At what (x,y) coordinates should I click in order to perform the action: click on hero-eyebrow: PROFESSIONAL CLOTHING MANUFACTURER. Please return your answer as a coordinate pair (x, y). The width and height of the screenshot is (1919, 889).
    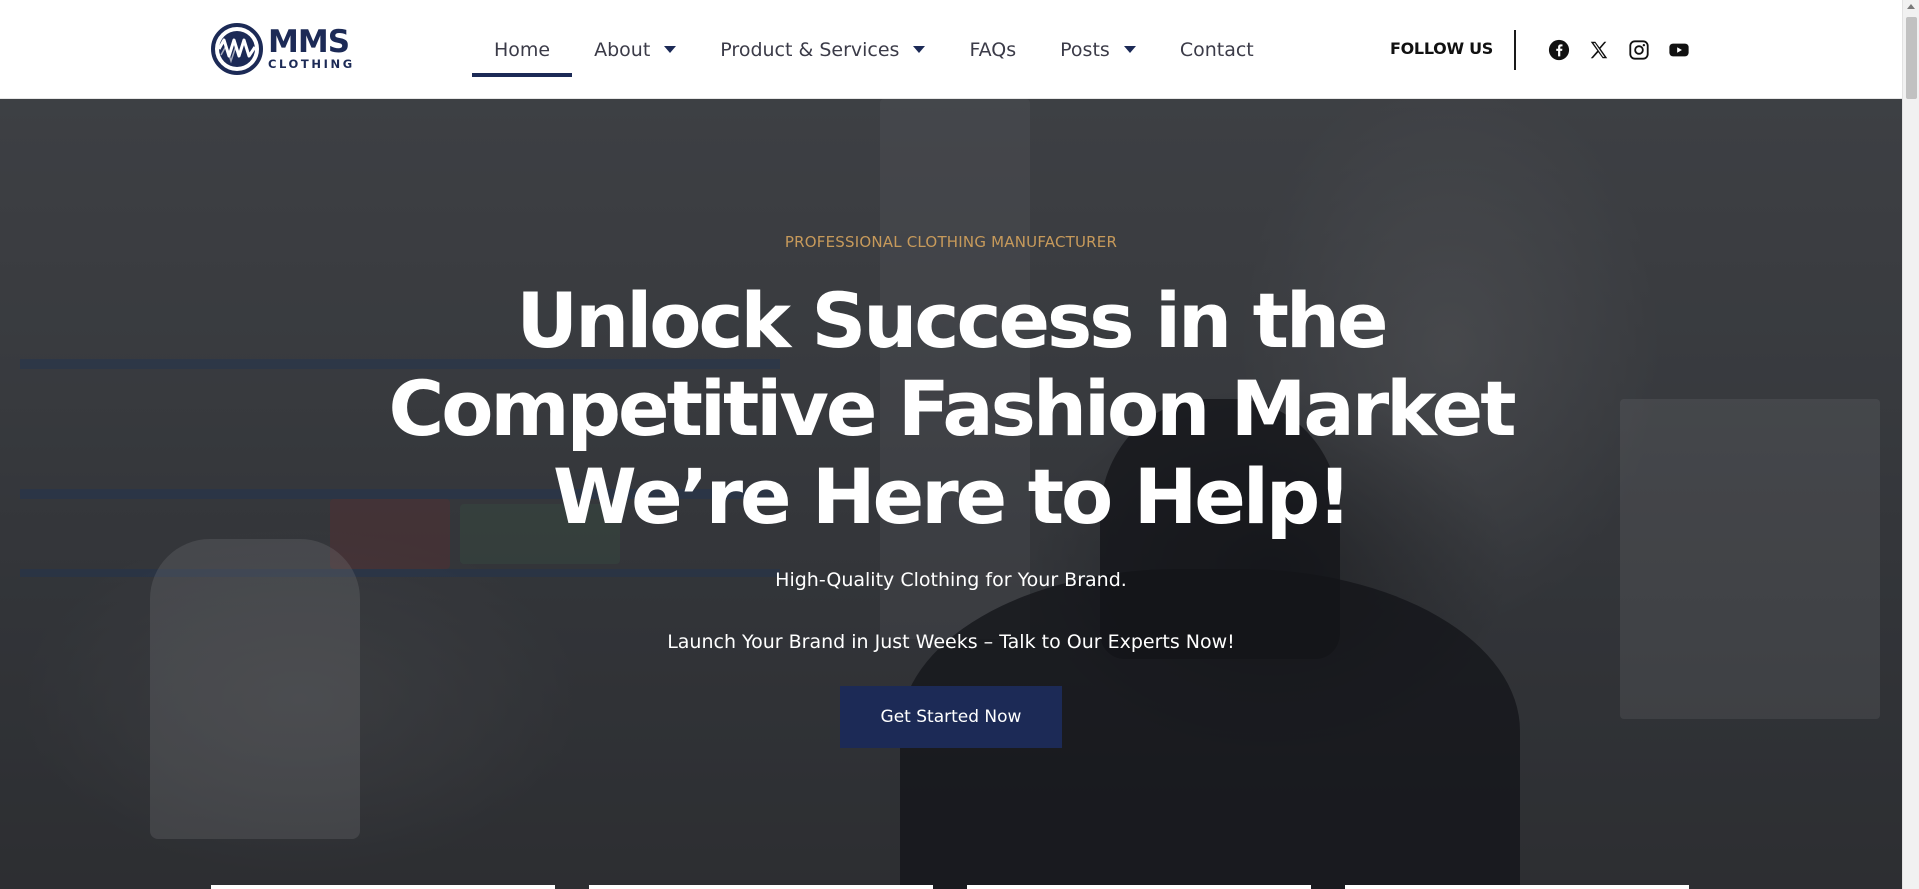
    Looking at the image, I should click on (951, 242).